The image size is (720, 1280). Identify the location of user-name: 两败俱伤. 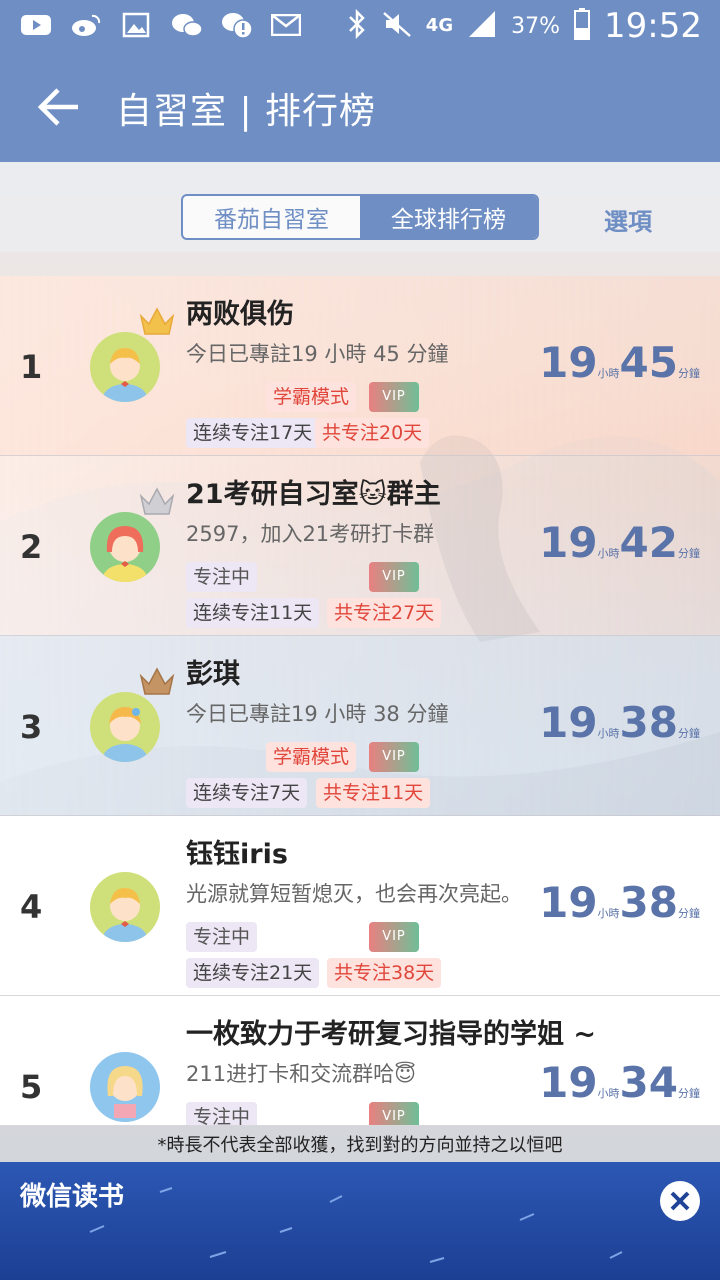
(240, 314).